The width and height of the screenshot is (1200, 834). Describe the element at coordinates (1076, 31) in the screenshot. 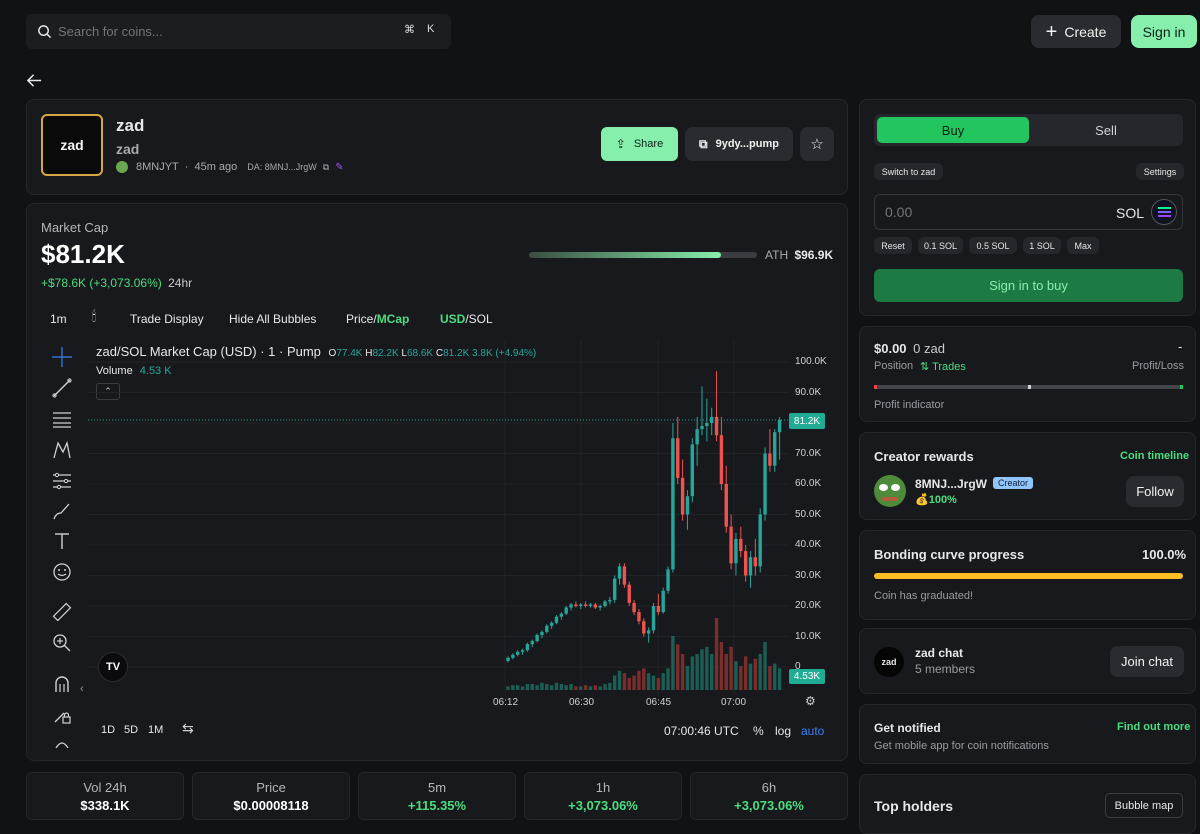

I see `create-button: + Create` at that location.